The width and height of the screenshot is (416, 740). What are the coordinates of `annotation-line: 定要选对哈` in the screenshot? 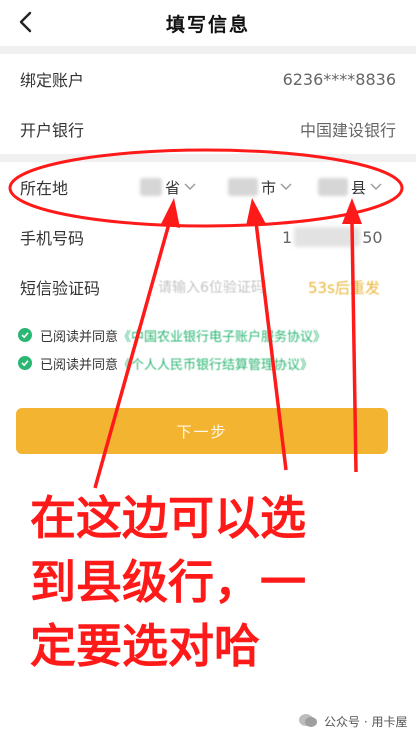 It's located at (145, 646).